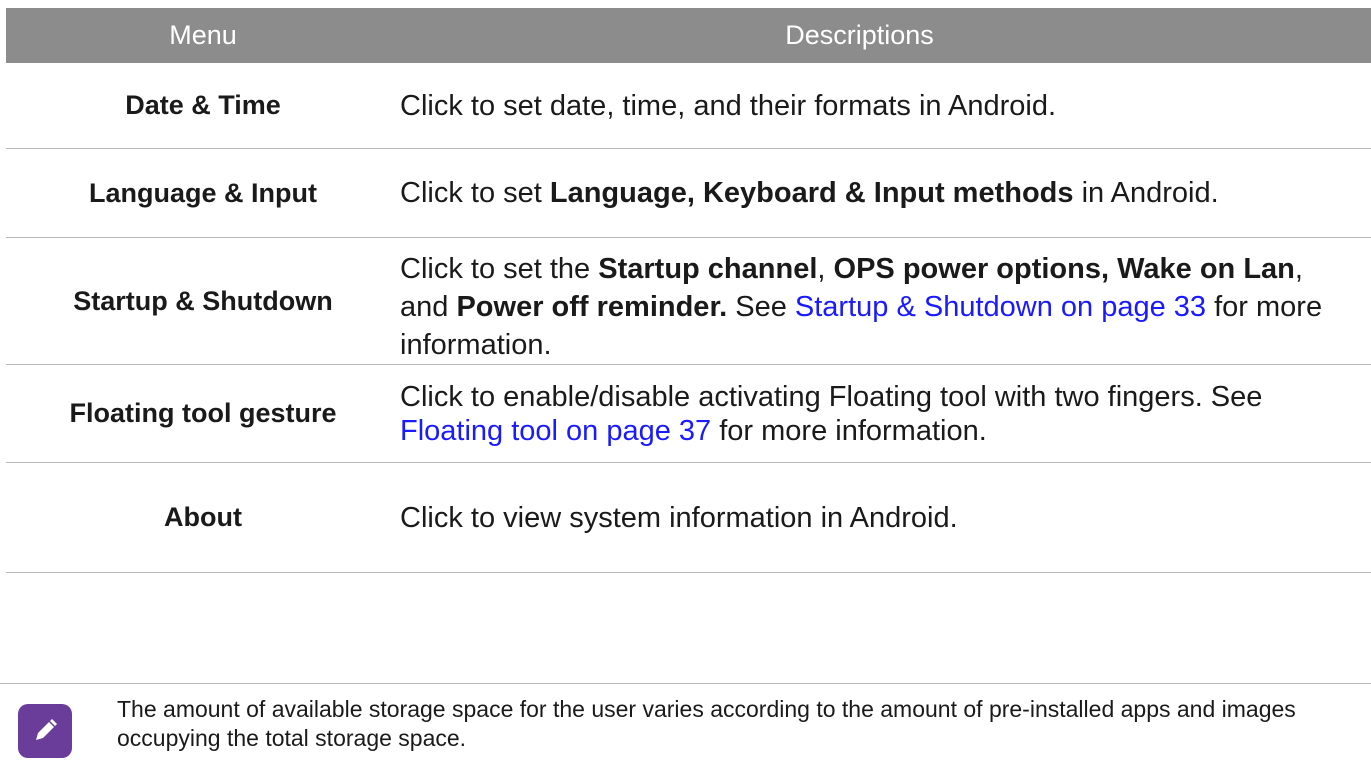 The width and height of the screenshot is (1371, 779). What do you see at coordinates (475, 193) in the screenshot?
I see `plain-text: Click to set` at bounding box center [475, 193].